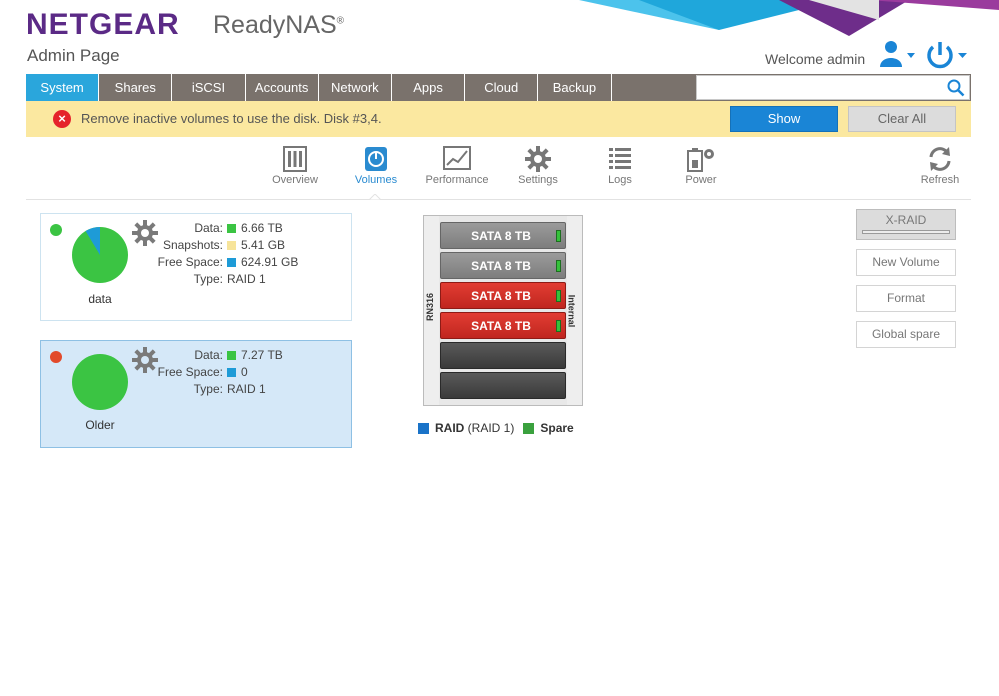 This screenshot has height=696, width=999. I want to click on volume-info: Data: 7.27 TB Free Space: 0 Type: RAID 1, so click(217, 372).